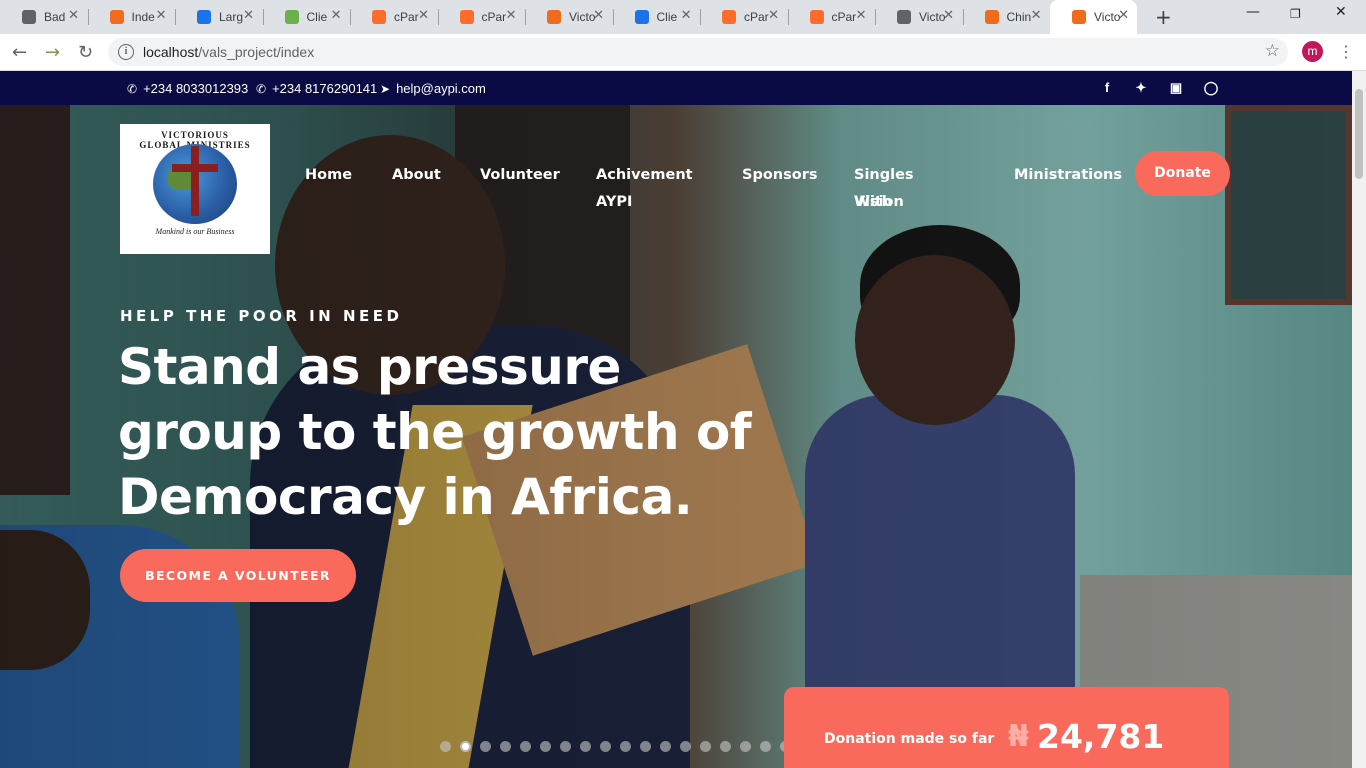  What do you see at coordinates (1176, 88) in the screenshot?
I see `instagram-icon: ▣` at bounding box center [1176, 88].